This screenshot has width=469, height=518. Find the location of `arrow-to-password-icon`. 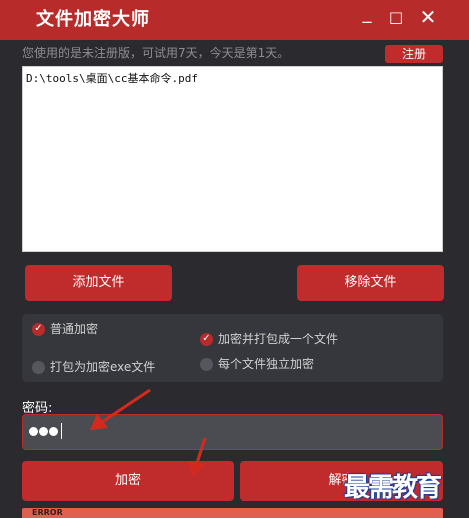

arrow-to-password-icon is located at coordinates (120, 409).